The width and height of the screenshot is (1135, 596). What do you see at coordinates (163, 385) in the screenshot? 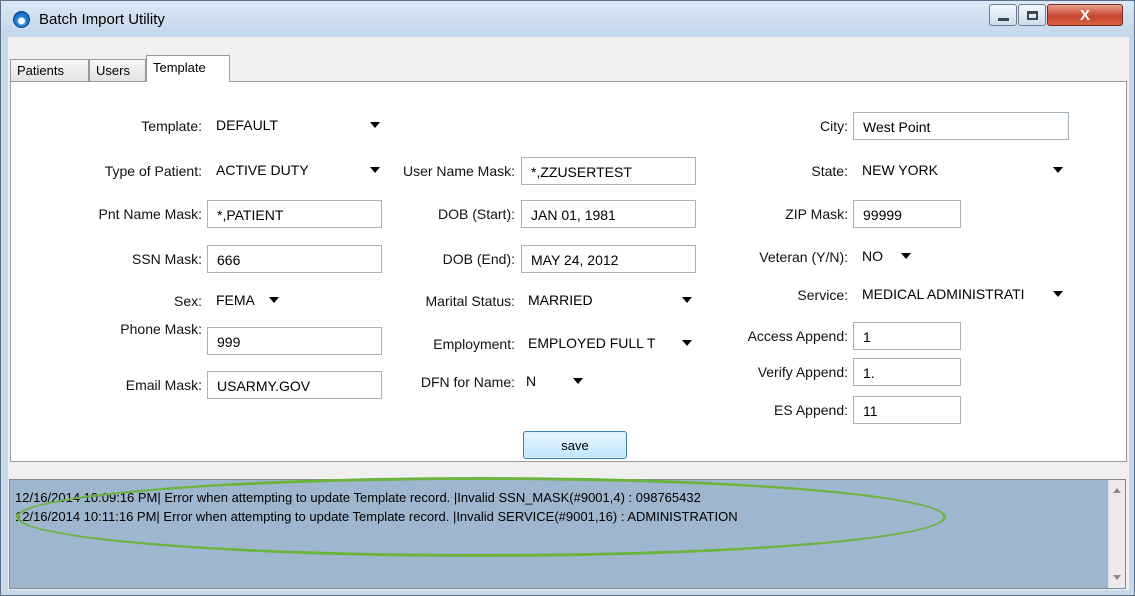
I see `email-mask-label: Email Mask:` at bounding box center [163, 385].